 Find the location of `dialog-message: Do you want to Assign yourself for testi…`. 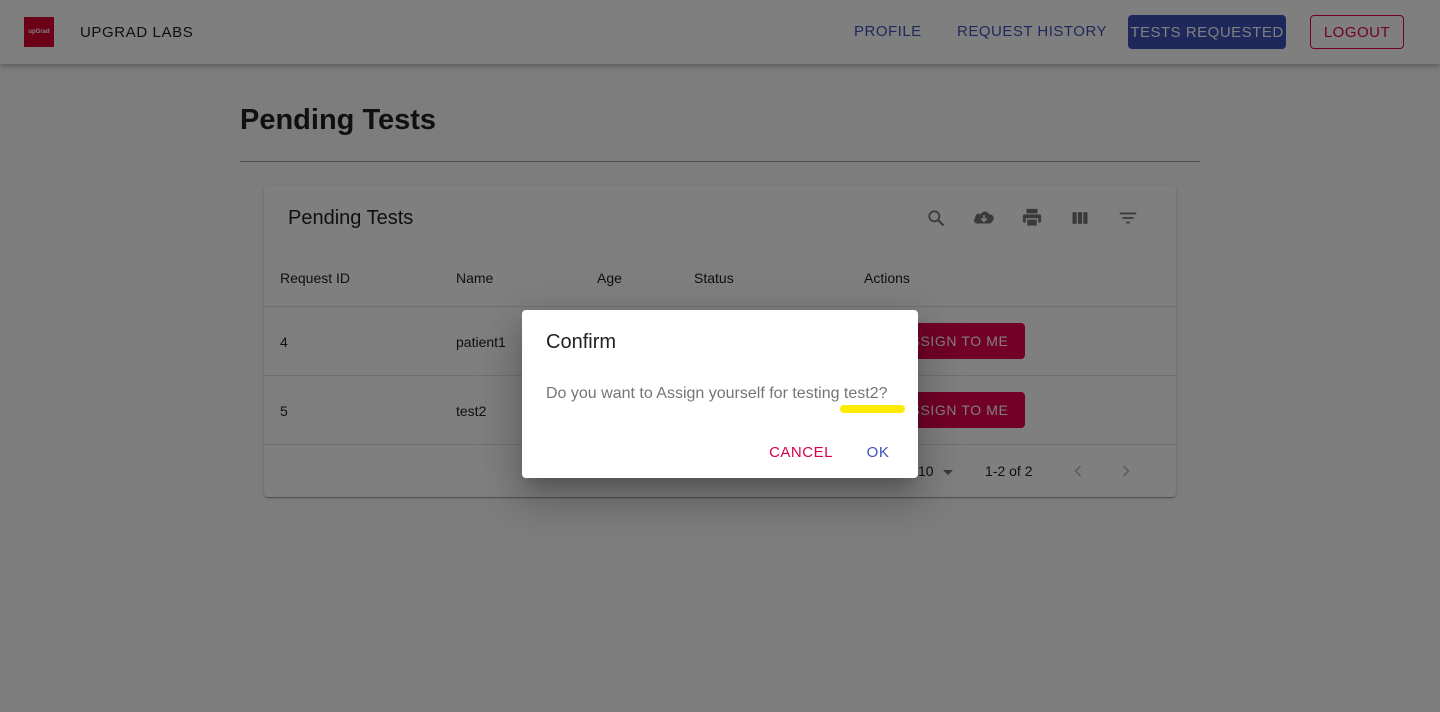

dialog-message: Do you want to Assign yourself for testi… is located at coordinates (717, 393).